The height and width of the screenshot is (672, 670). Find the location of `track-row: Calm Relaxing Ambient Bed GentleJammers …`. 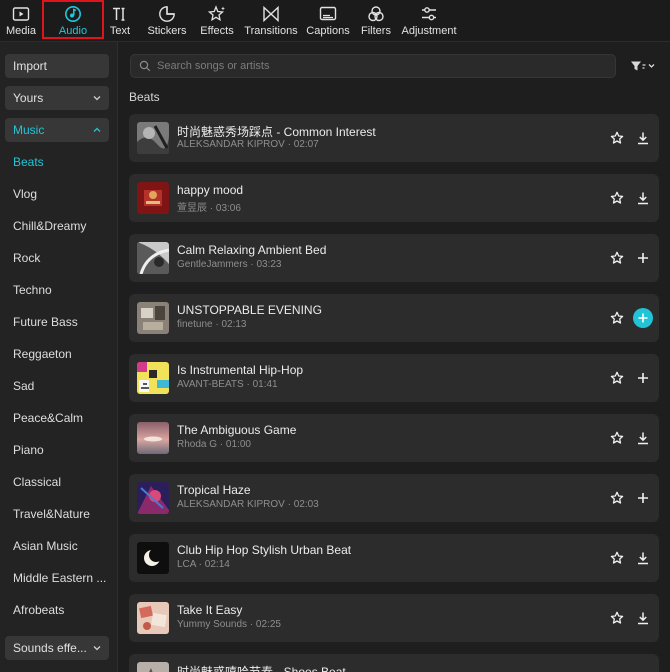

track-row: Calm Relaxing Ambient Bed GentleJammers … is located at coordinates (394, 258).